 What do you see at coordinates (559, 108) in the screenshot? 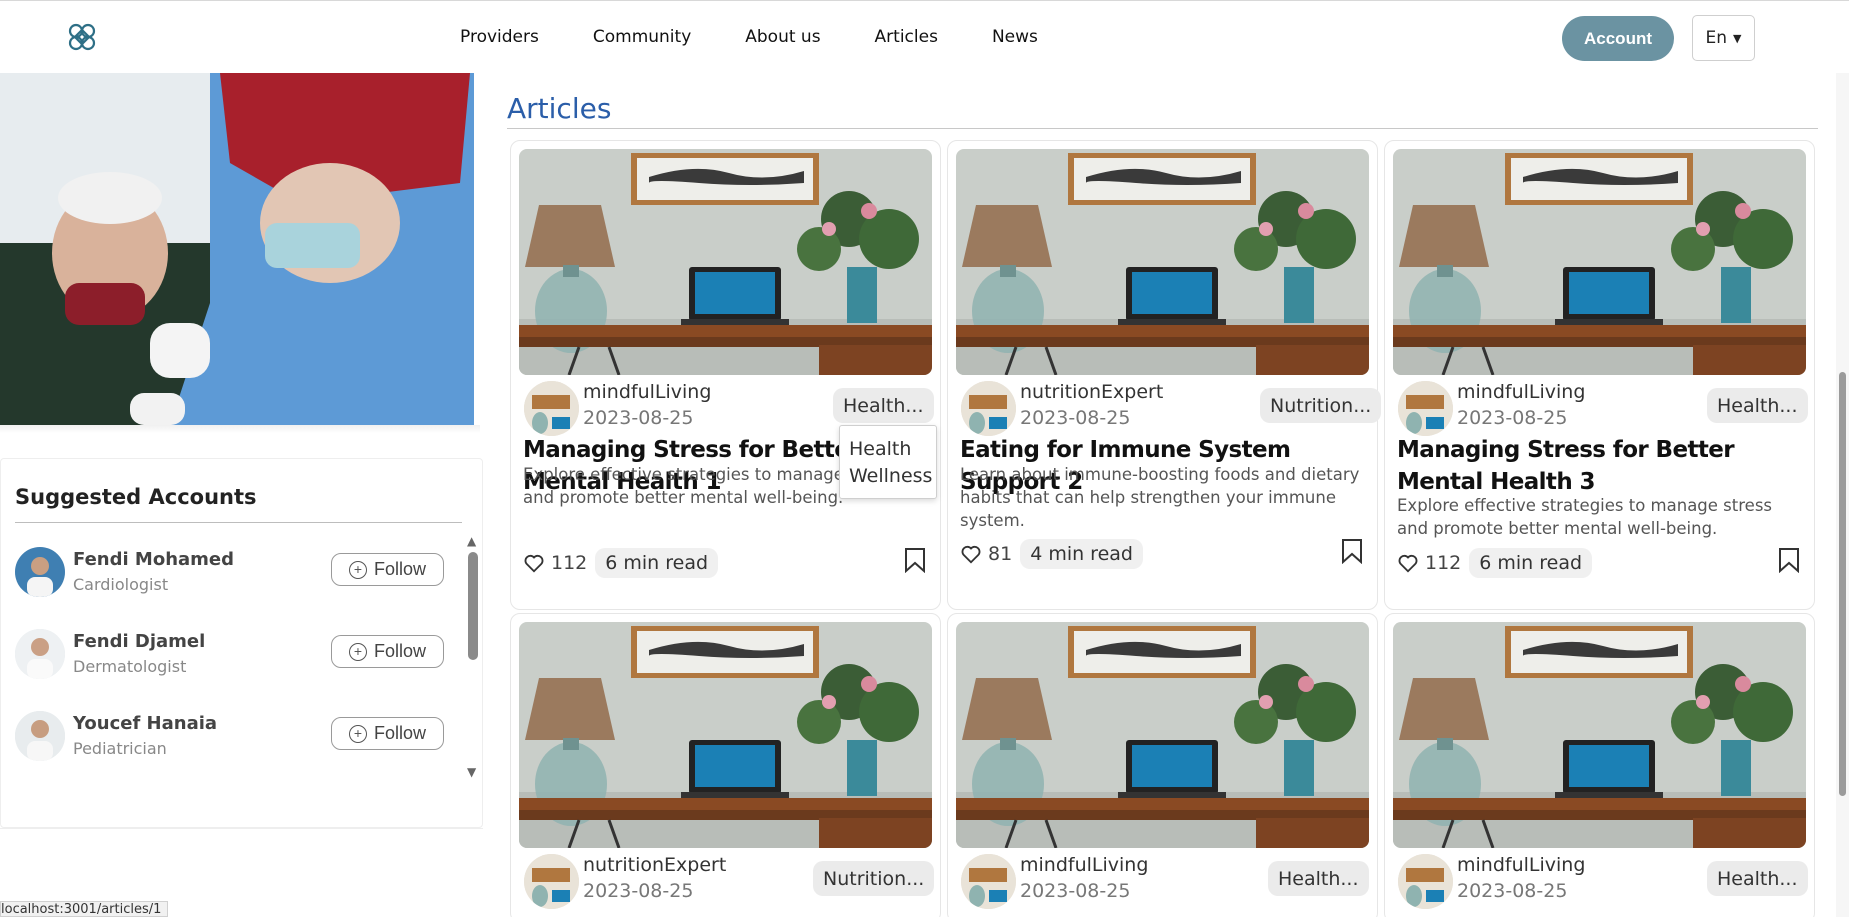
I see `articles-heading: Articles` at bounding box center [559, 108].